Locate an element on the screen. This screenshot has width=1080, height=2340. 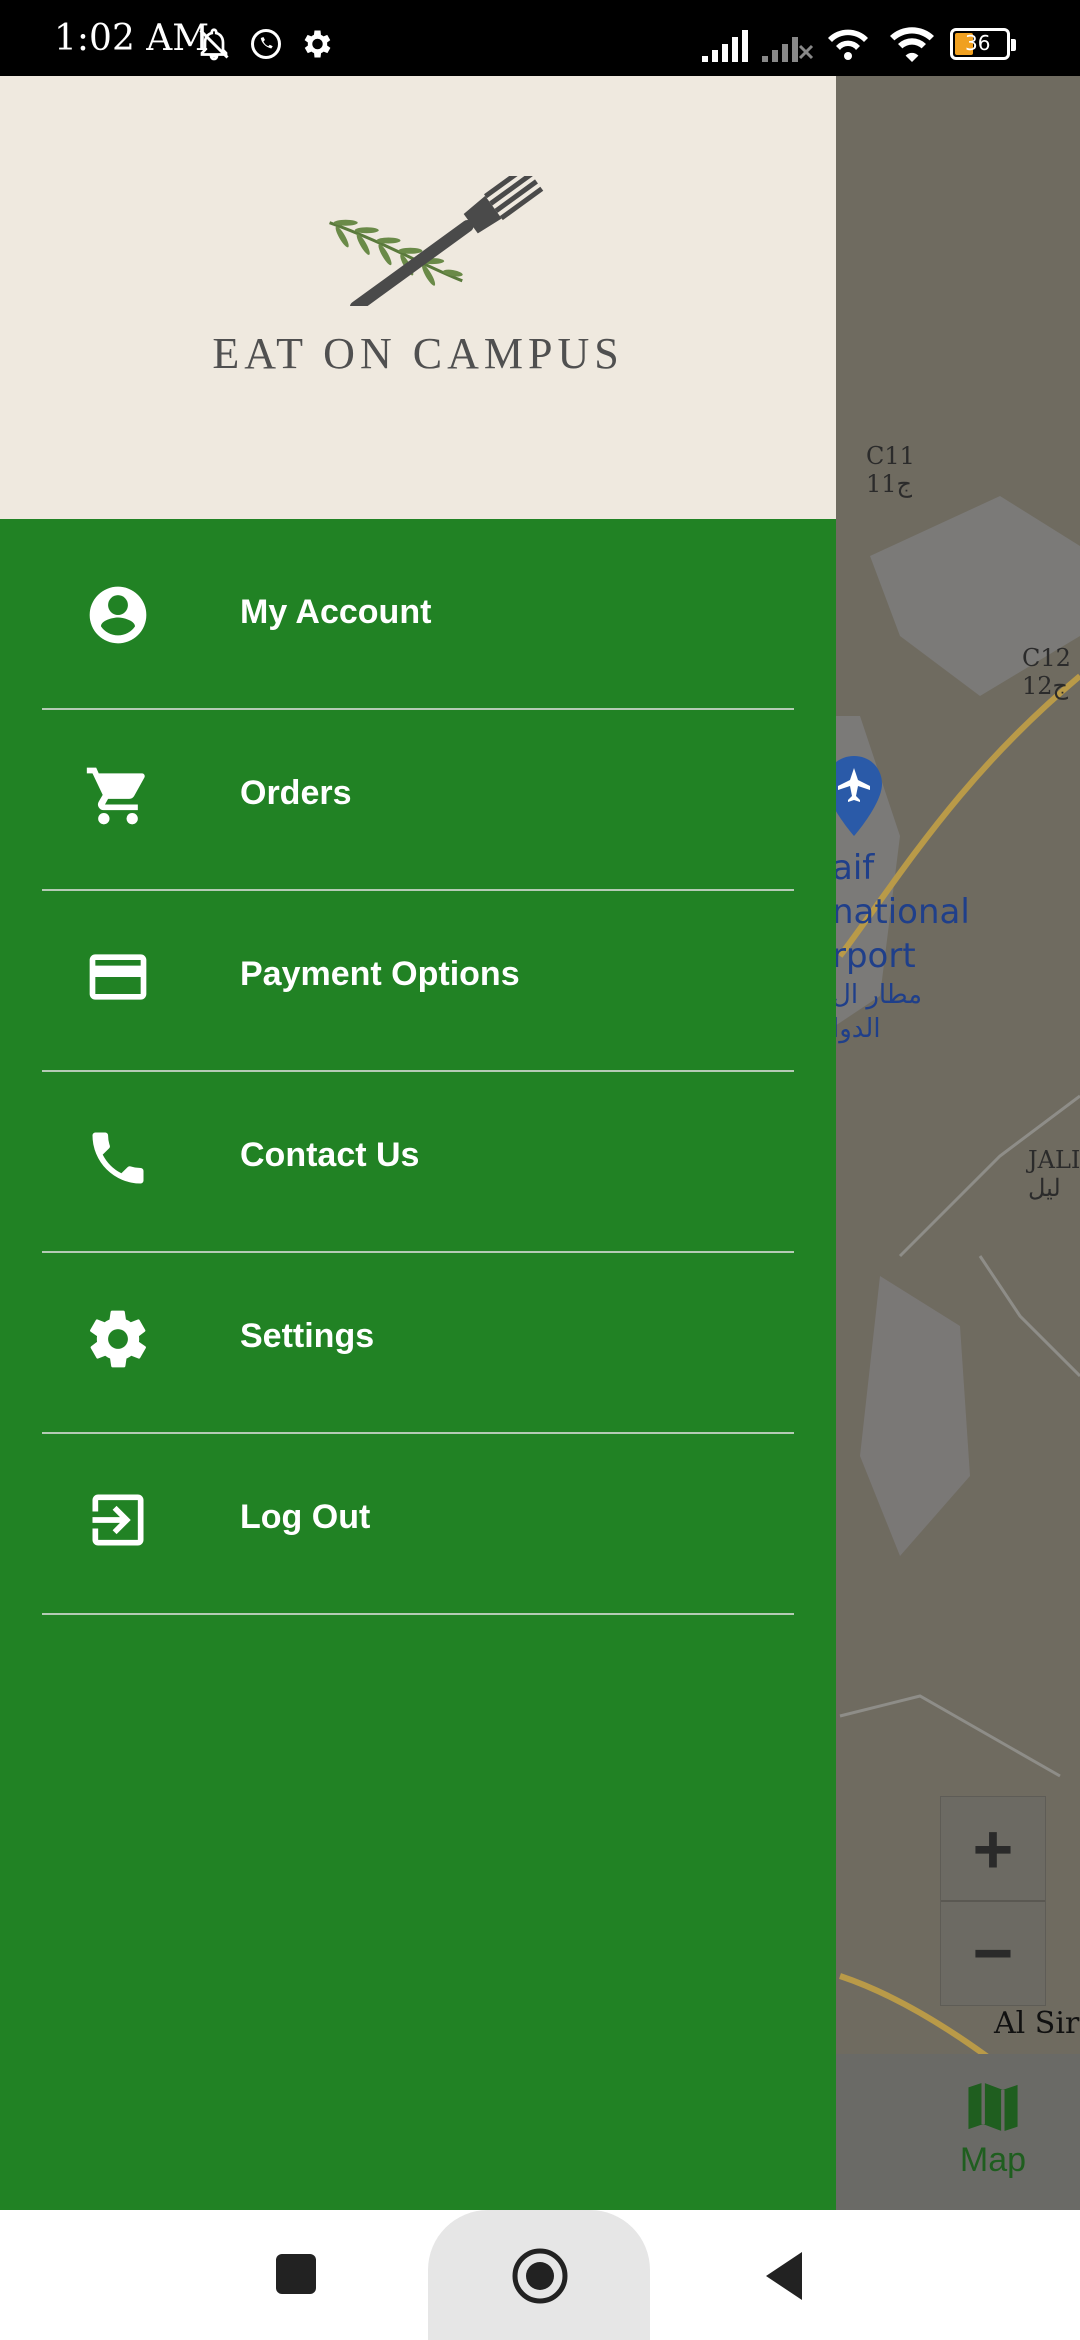
phone-icon is located at coordinates (118, 1158).